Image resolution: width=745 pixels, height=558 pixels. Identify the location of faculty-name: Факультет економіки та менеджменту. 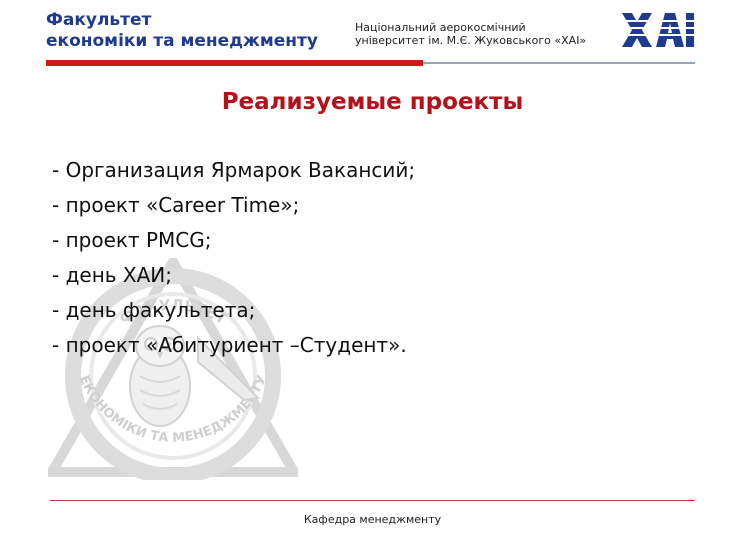
(182, 31).